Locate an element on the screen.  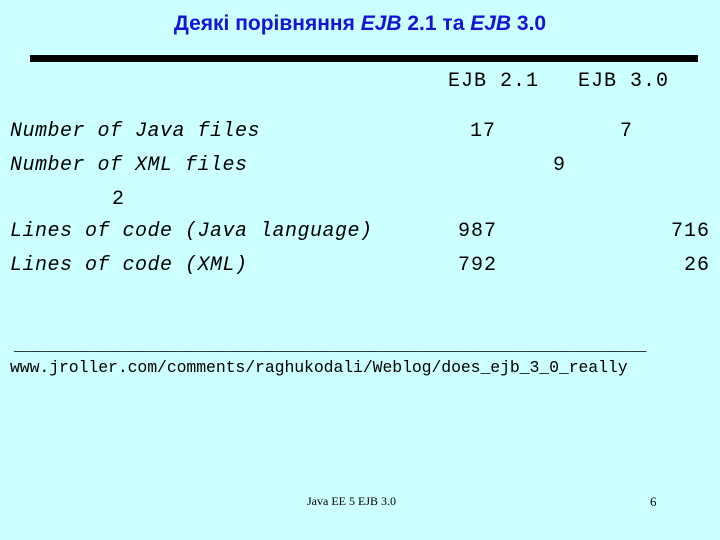
title-divider is located at coordinates (364, 58).